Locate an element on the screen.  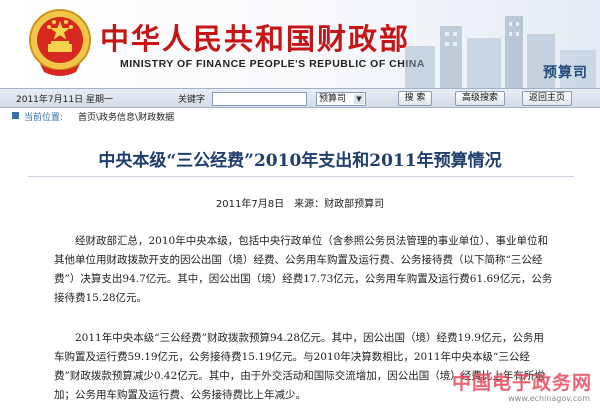
search-scope-select: 预算司 ▼ is located at coordinates (341, 99).